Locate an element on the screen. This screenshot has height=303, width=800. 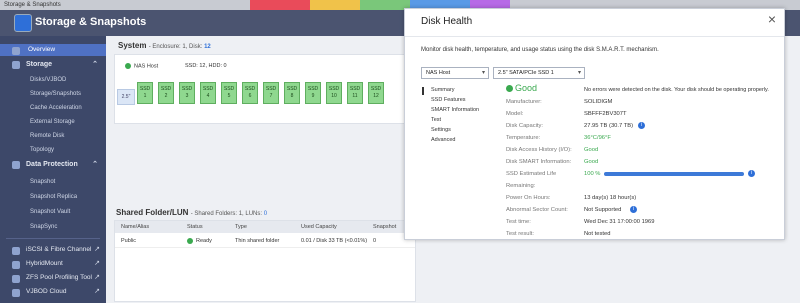
sidebar-item-snapsync: SnapSync is located at coordinates (53, 227).